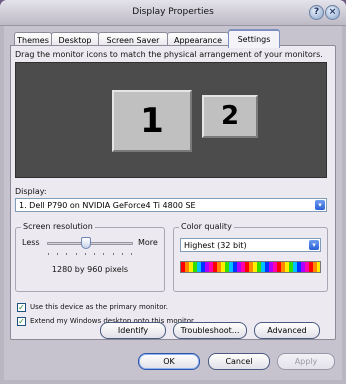 The height and width of the screenshot is (384, 346). Describe the element at coordinates (215, 245) in the screenshot. I see `color-quality-value: Highest (32 bit)` at that location.